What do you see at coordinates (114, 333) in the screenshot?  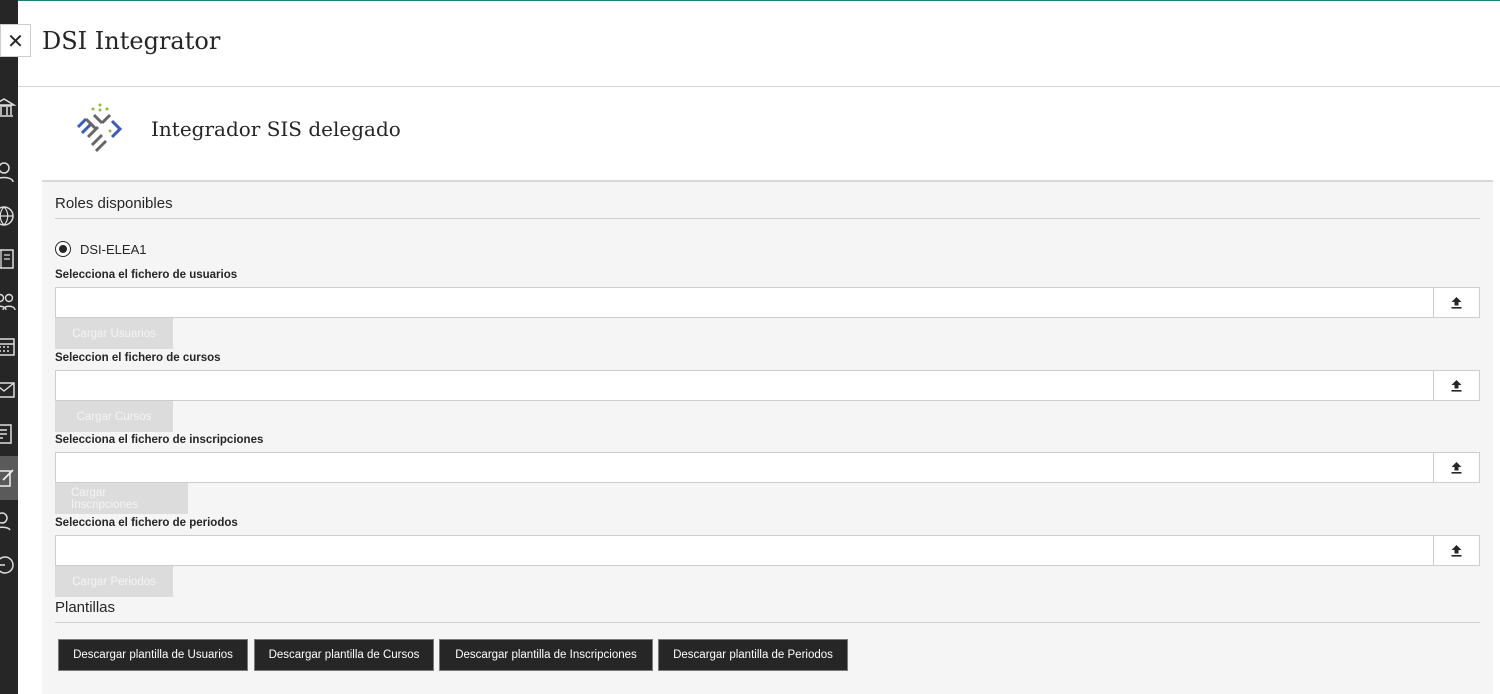 I see `load-users-button: Cargar Usuarios` at bounding box center [114, 333].